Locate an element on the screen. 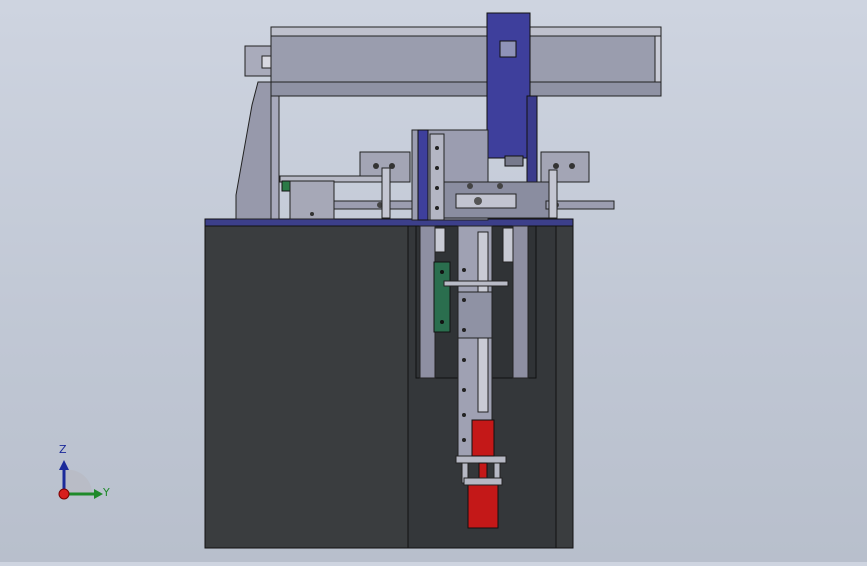 Image resolution: width=867 pixels, height=566 pixels. table-top is located at coordinates (389, 222).